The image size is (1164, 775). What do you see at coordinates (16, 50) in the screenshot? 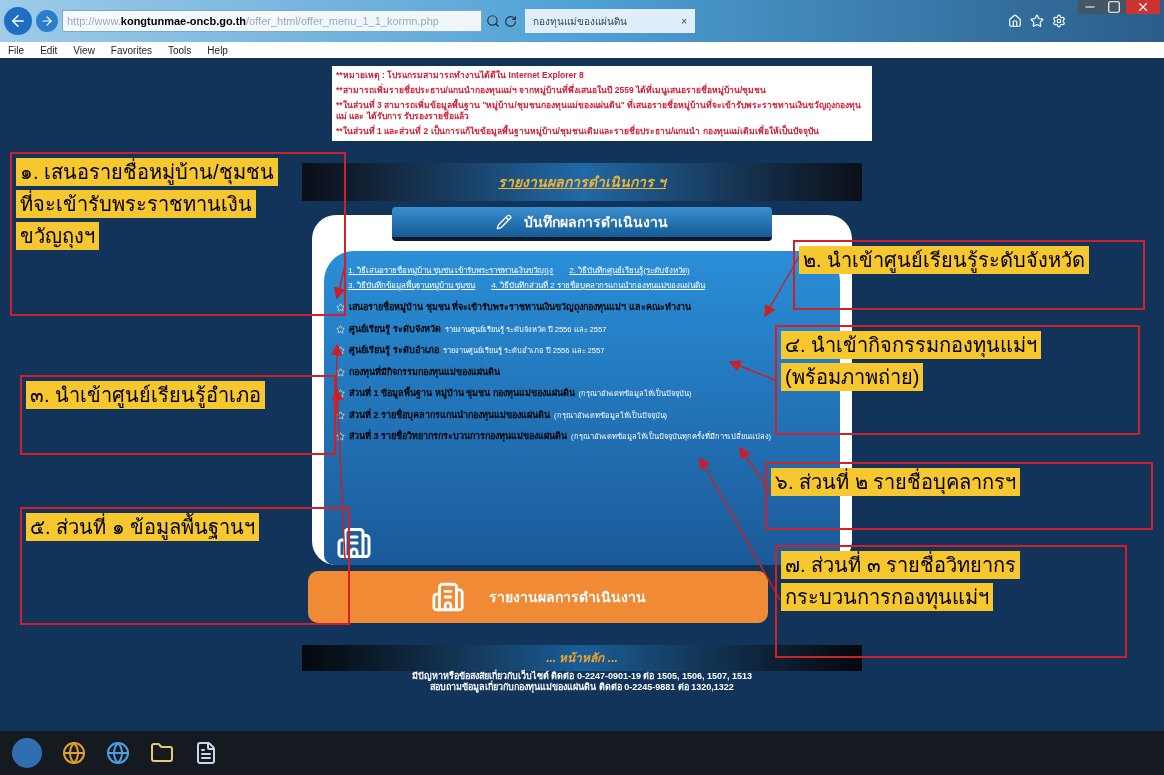
I see `menu-item: File` at bounding box center [16, 50].